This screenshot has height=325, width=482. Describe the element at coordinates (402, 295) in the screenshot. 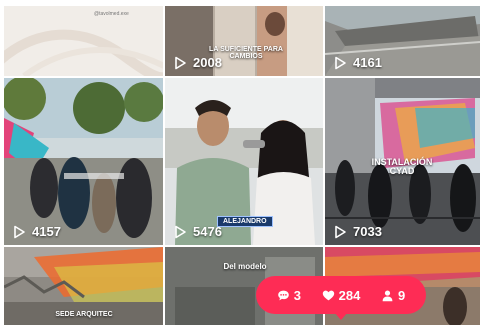

I see `followers-count: 9` at that location.